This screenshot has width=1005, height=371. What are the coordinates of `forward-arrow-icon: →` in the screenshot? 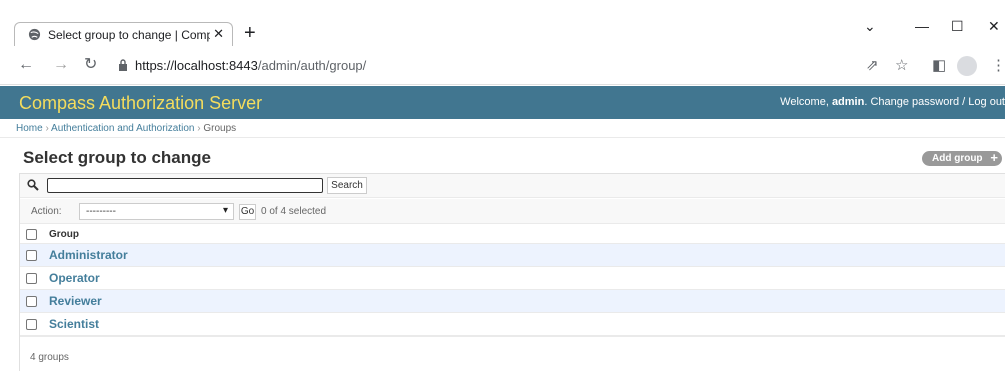 It's located at (61, 65).